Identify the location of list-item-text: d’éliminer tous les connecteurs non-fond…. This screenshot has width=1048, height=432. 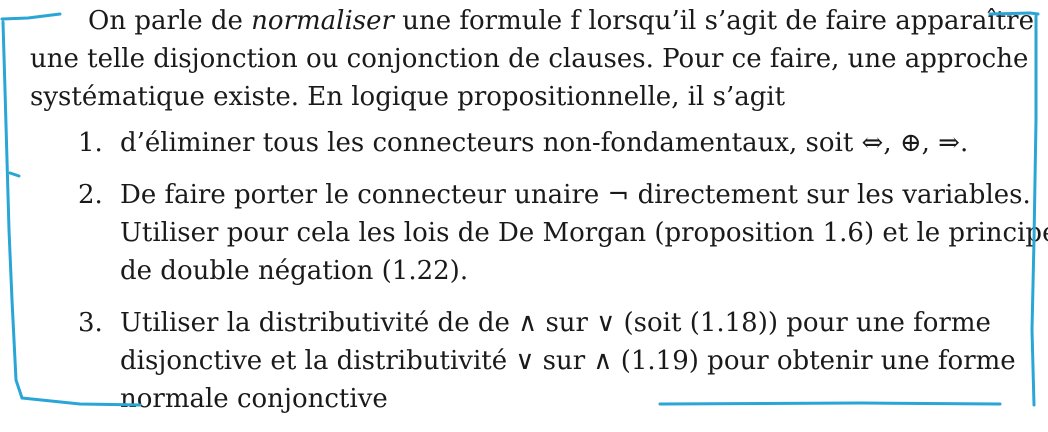
(569, 143).